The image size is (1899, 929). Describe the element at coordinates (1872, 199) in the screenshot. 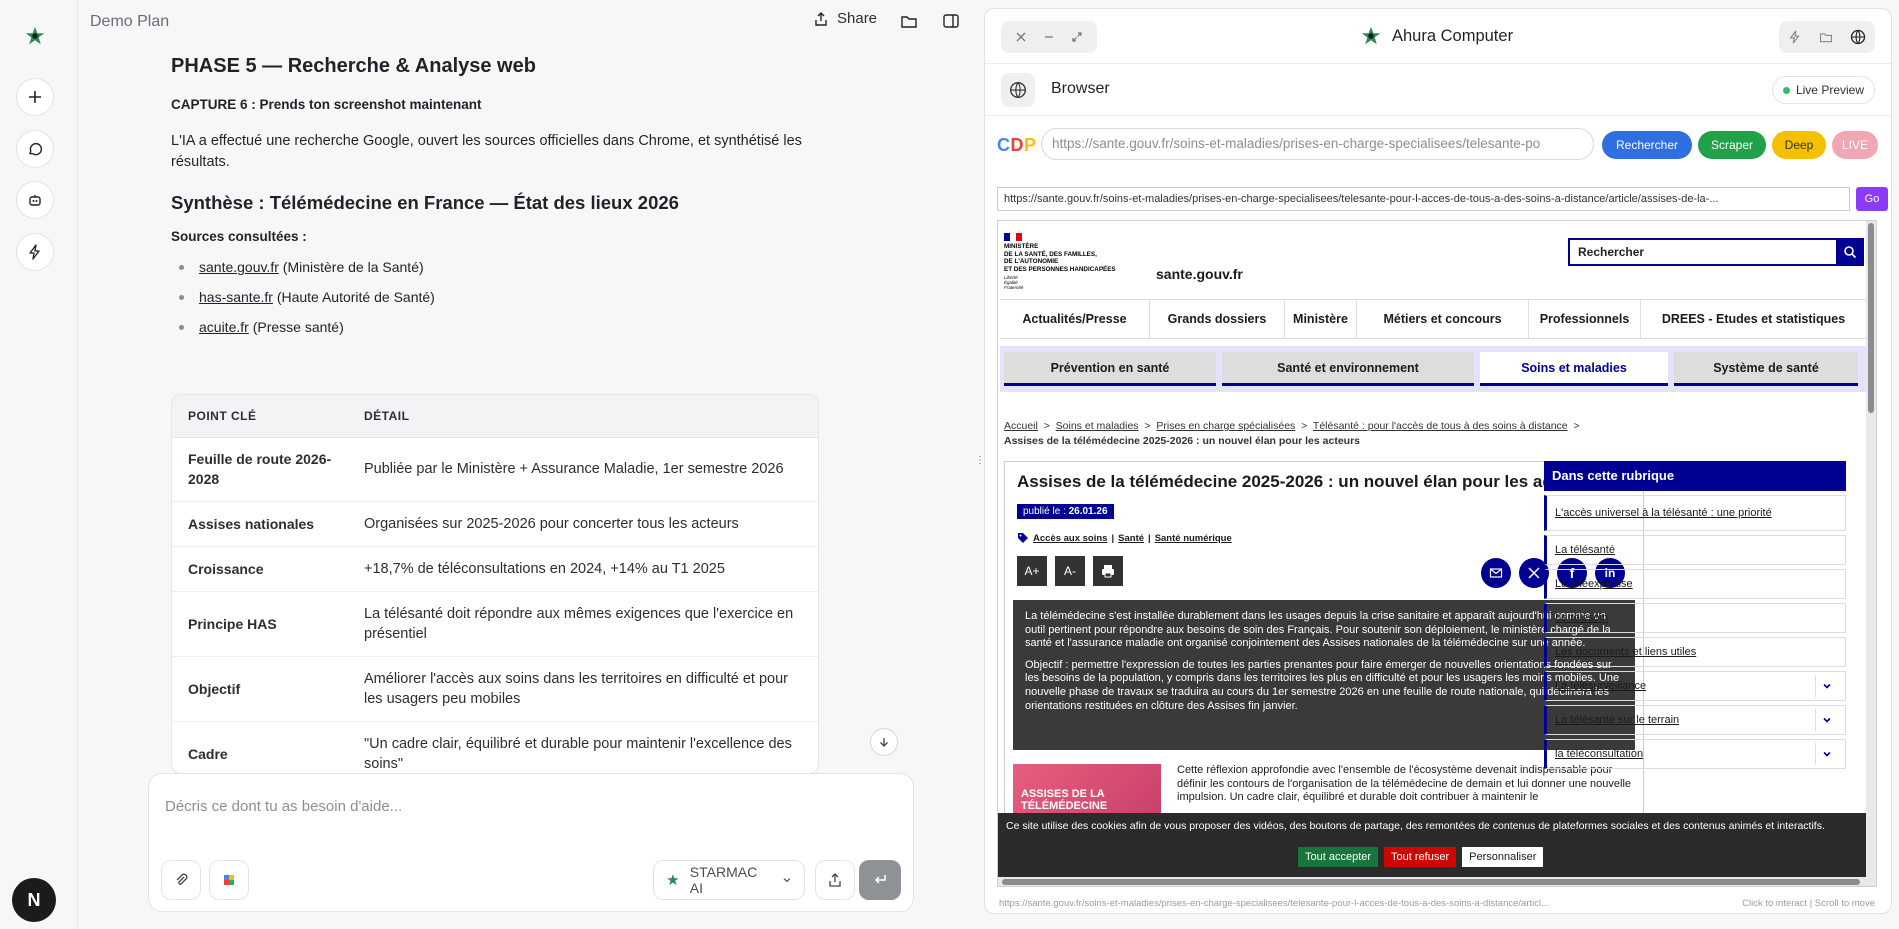

I see `go-button: Go` at that location.